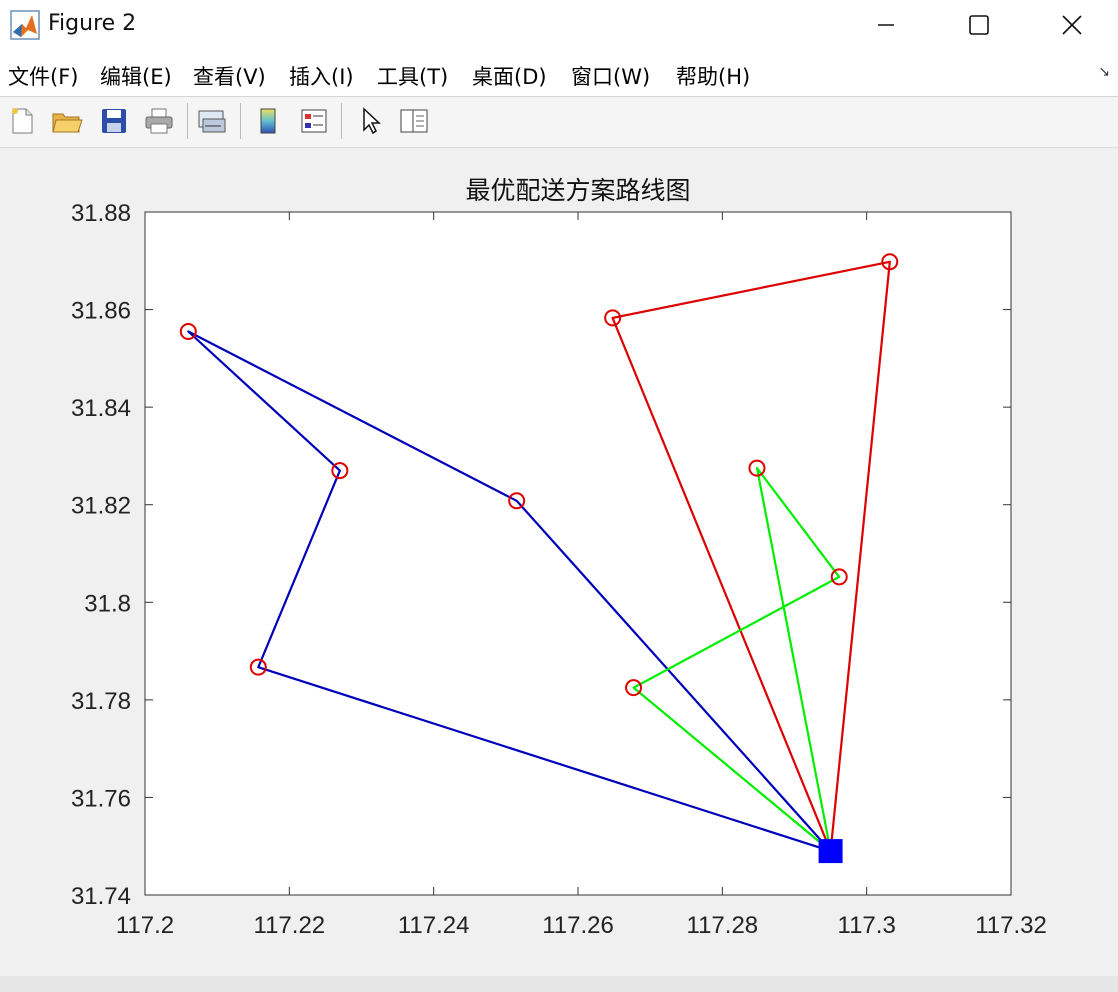  Describe the element at coordinates (867, 925) in the screenshot. I see `x-tick-label: 117.3` at that location.